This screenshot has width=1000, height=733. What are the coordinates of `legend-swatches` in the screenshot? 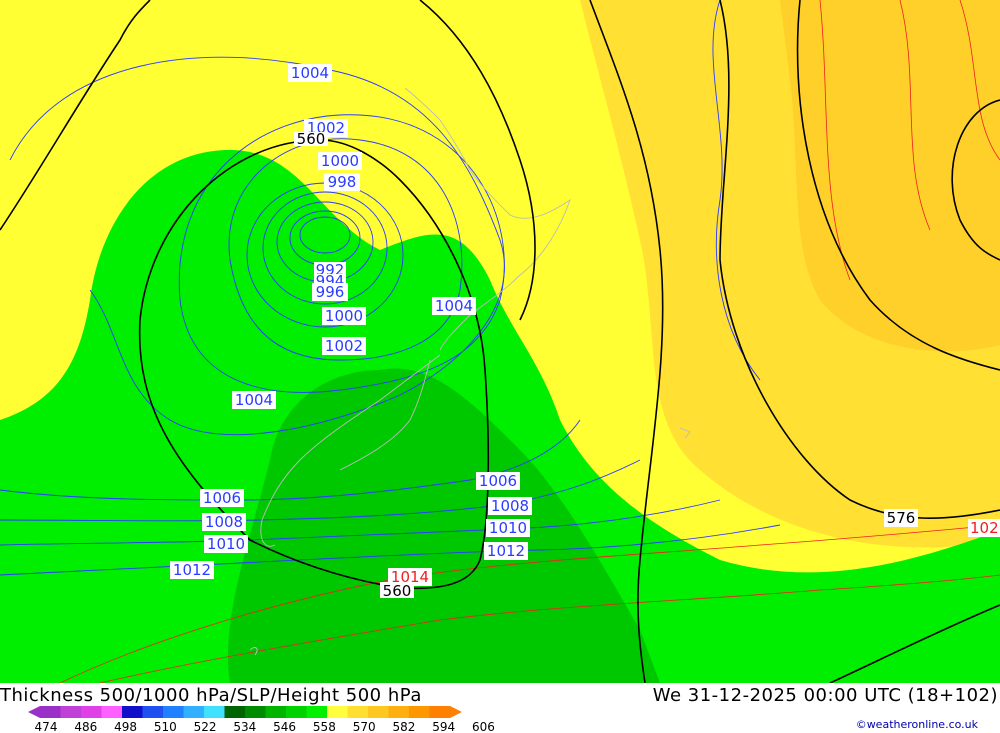 It's located at (245, 712).